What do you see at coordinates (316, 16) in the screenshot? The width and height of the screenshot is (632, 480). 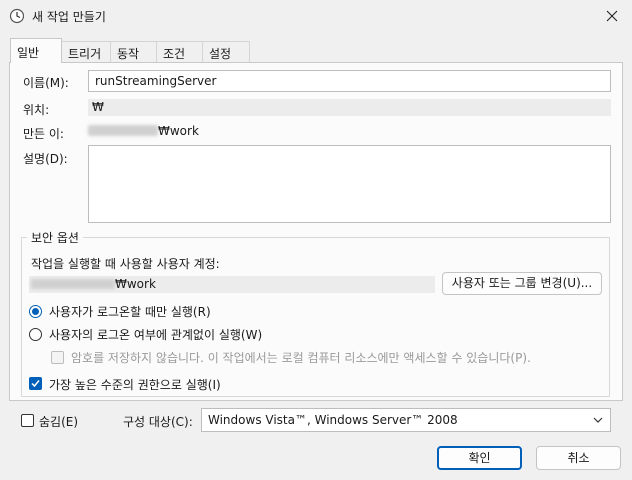 I see `title-bar: 새 작업 만들기` at bounding box center [316, 16].